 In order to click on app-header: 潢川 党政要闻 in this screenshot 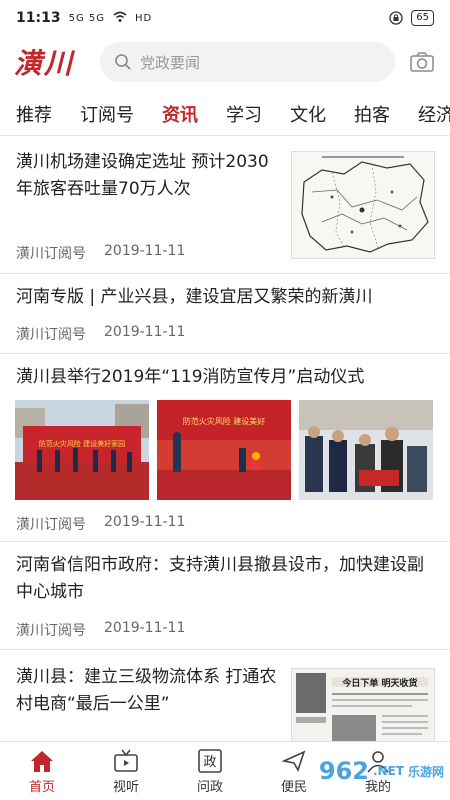, I will do `click(225, 62)`.